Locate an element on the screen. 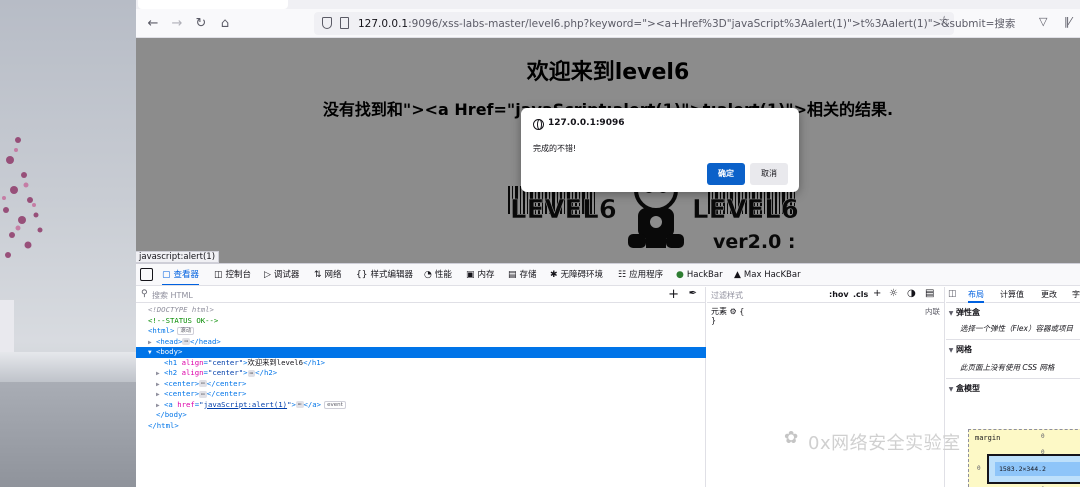  tab-performance: ◔ 性能 is located at coordinates (438, 274).